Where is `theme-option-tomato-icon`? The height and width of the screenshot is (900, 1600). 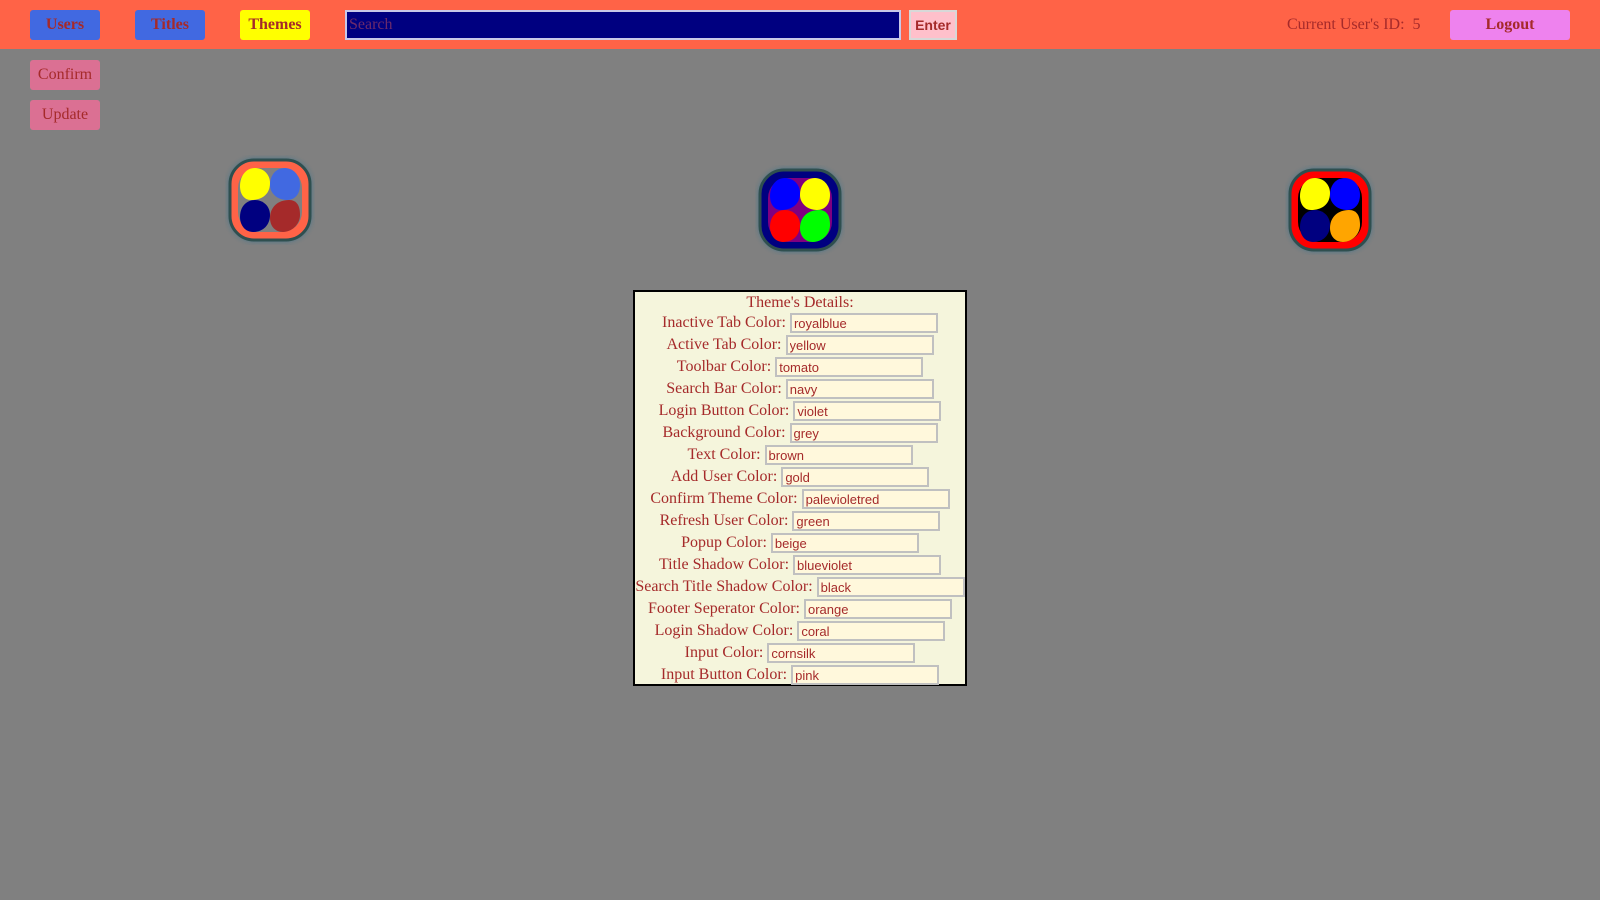
theme-option-tomato-icon is located at coordinates (270, 200).